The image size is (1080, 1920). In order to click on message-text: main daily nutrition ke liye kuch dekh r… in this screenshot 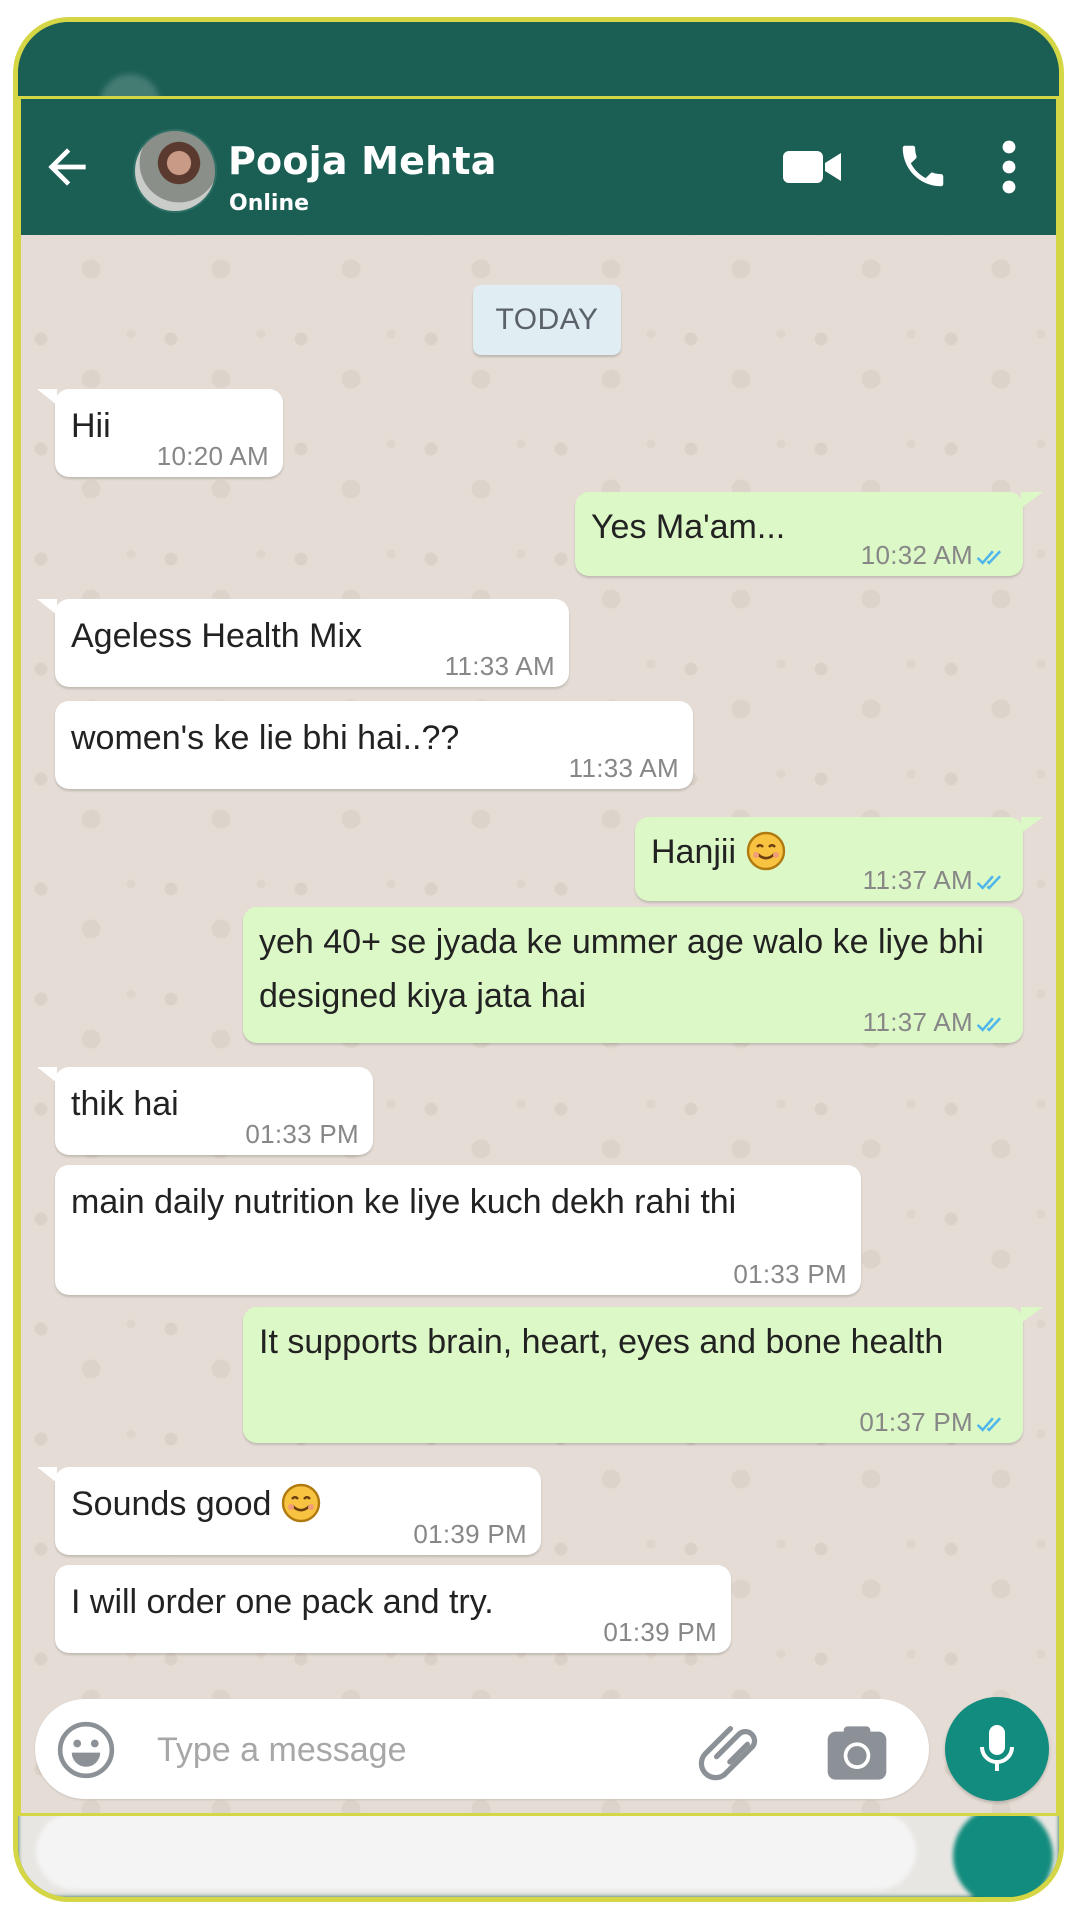, I will do `click(404, 1202)`.